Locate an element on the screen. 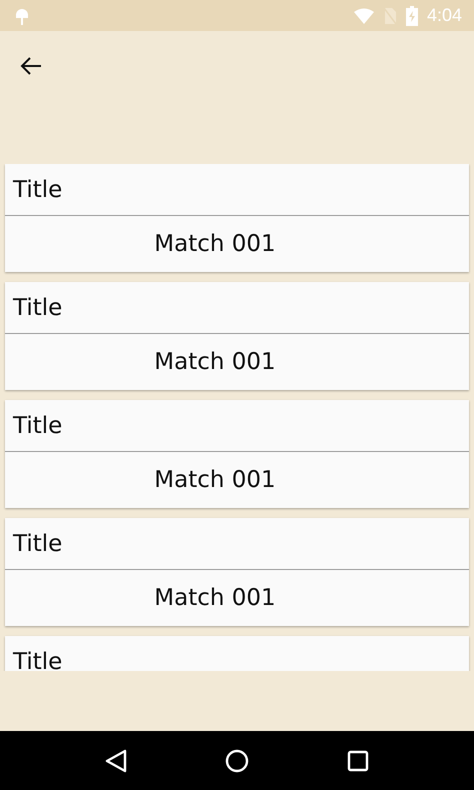  back-icon is located at coordinates (116, 760).